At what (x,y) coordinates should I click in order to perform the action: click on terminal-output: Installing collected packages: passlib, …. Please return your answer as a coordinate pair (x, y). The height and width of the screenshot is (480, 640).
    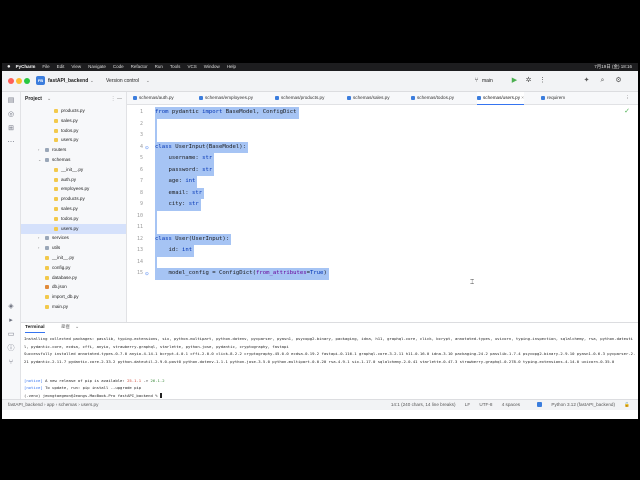
    Looking at the image, I should click on (330, 367).